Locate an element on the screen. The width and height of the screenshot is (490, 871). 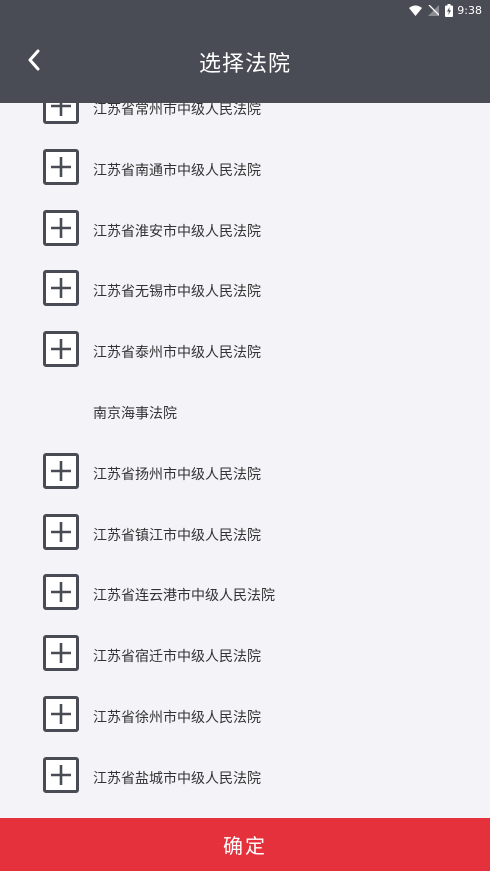
app-bar: 选择法院 is located at coordinates (245, 61).